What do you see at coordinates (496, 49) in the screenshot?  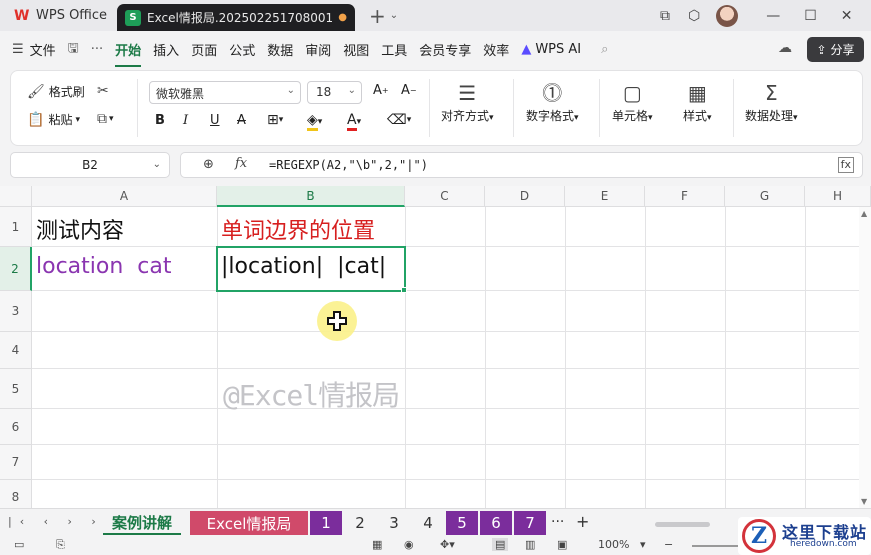 I see `menu-efficiency: 效率` at bounding box center [496, 49].